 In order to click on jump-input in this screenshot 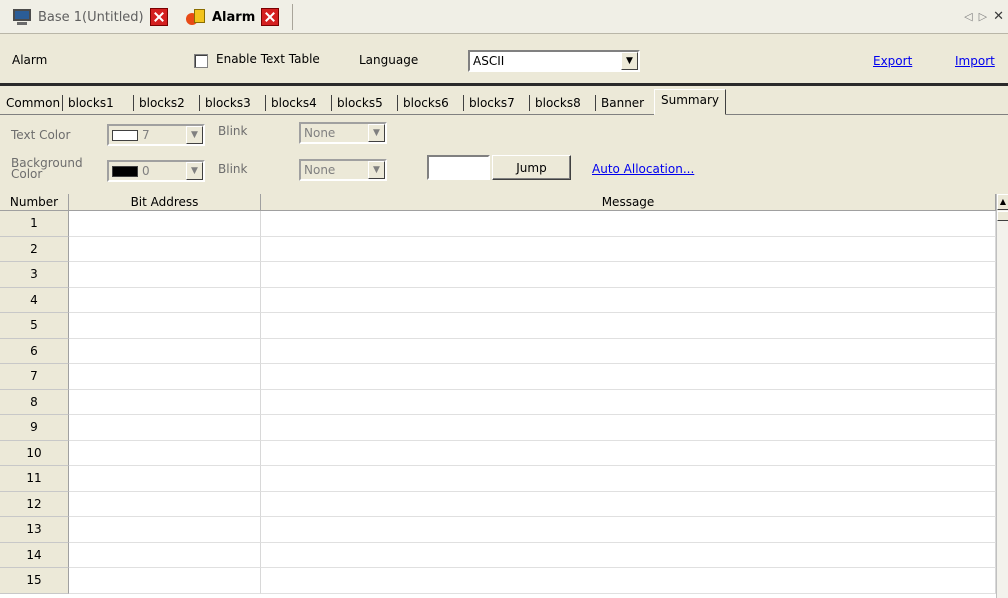, I will do `click(458, 167)`.